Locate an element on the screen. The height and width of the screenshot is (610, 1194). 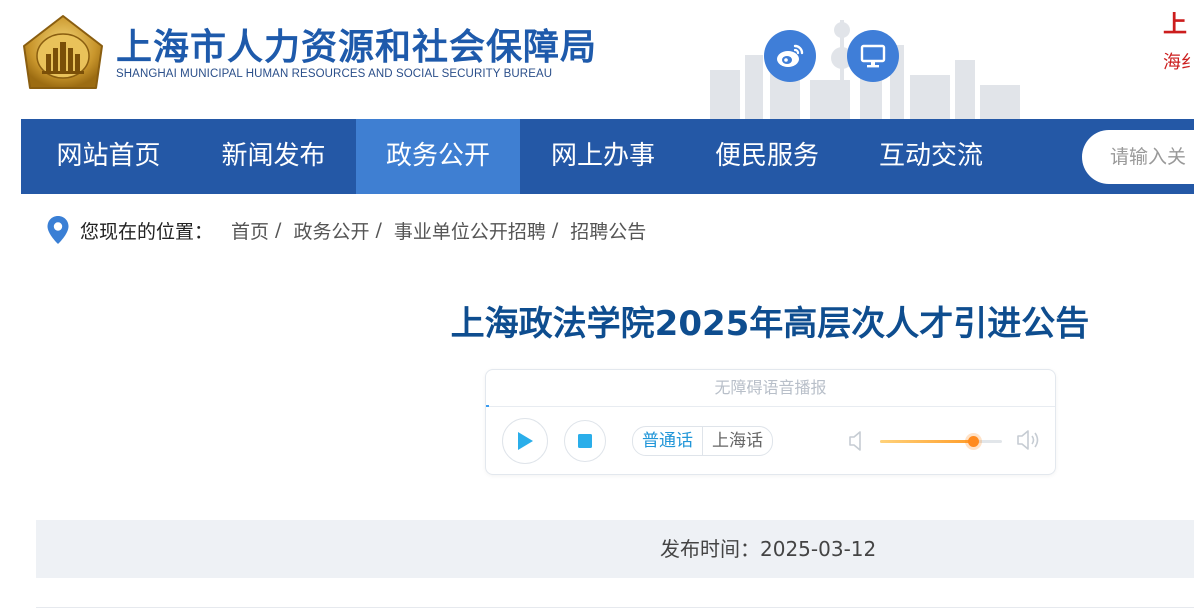
volume-slider is located at coordinates (941, 441).